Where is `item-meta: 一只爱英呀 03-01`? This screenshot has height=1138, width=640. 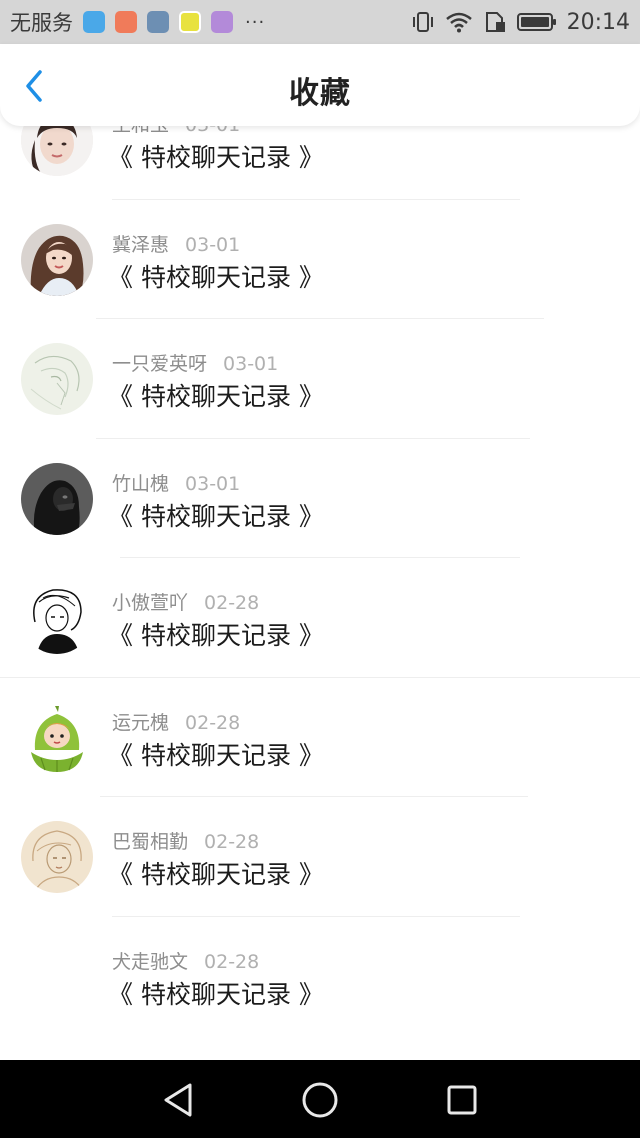
item-meta: 一只爱英呀 03-01 is located at coordinates (195, 362).